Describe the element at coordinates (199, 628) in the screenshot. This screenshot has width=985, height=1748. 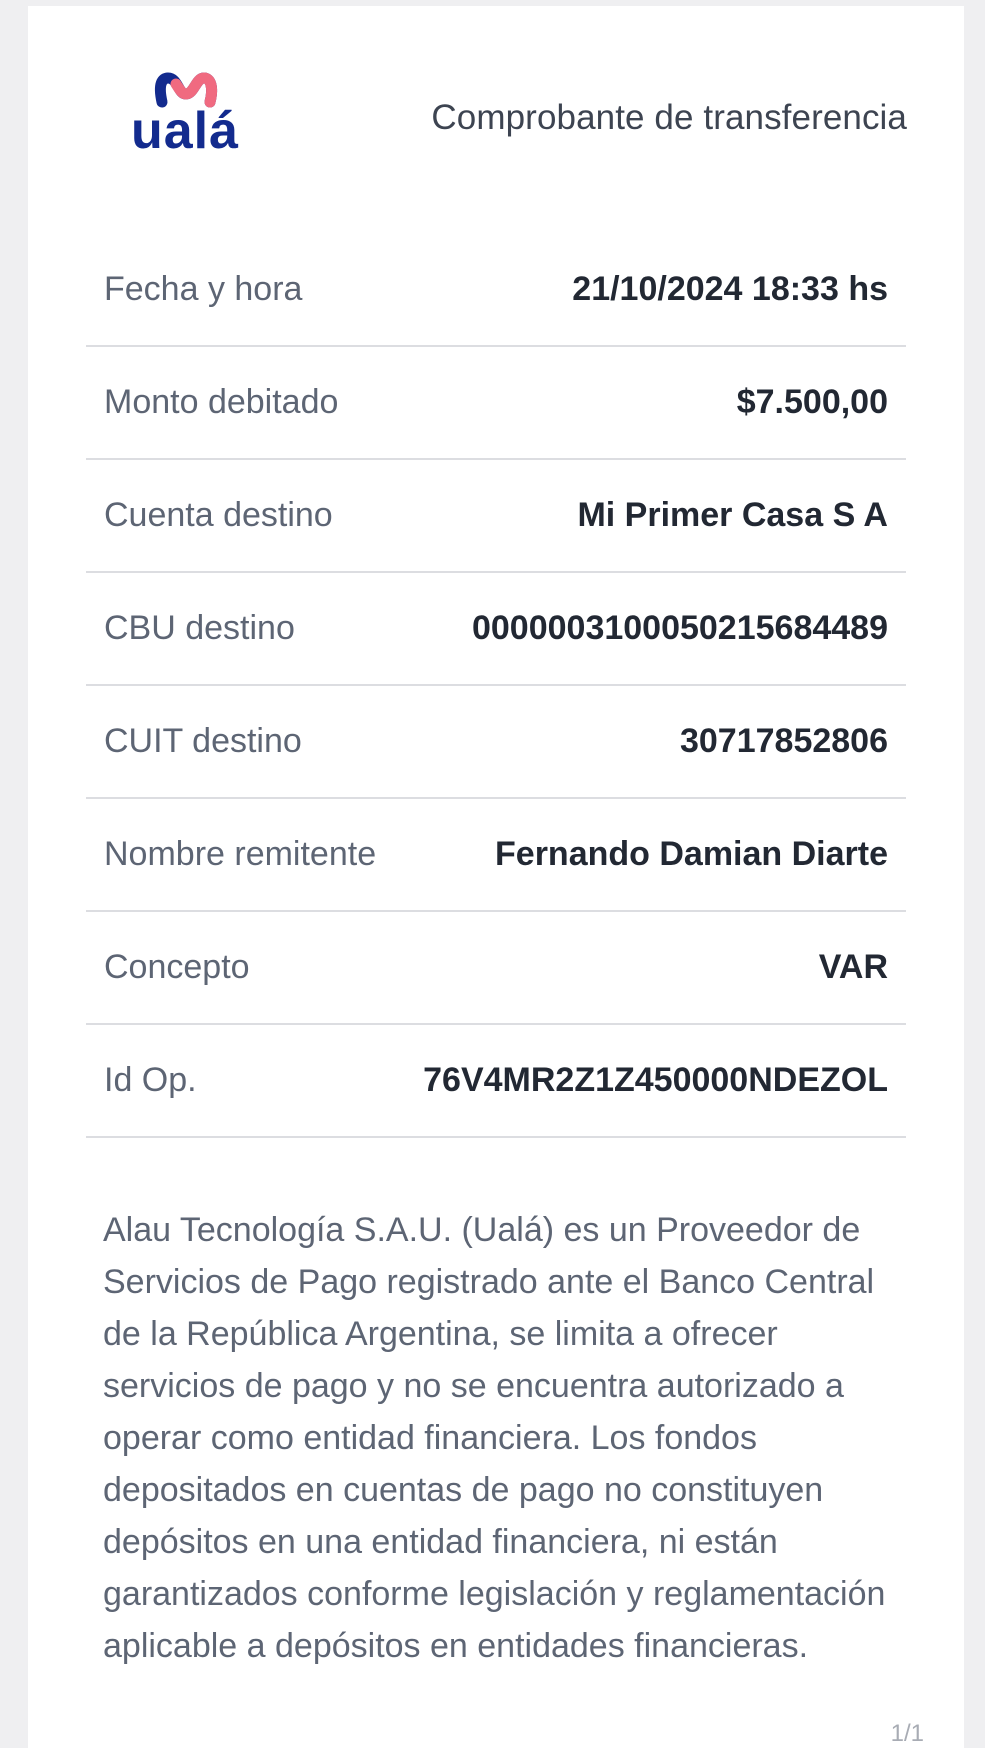
I see `destination-cbu-label: CBU destino` at that location.